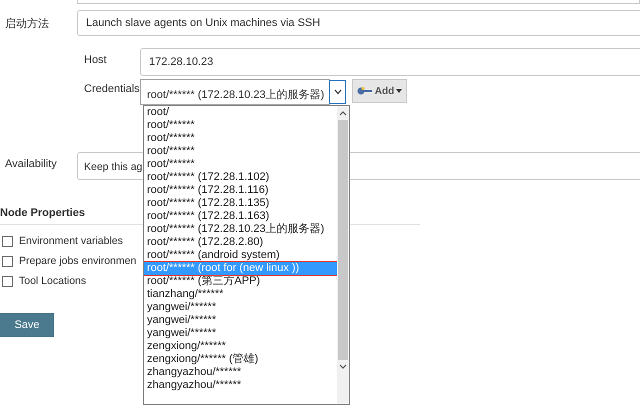 The image size is (640, 413). I want to click on checkbox-label: Prepare jobs environmen, so click(77, 261).